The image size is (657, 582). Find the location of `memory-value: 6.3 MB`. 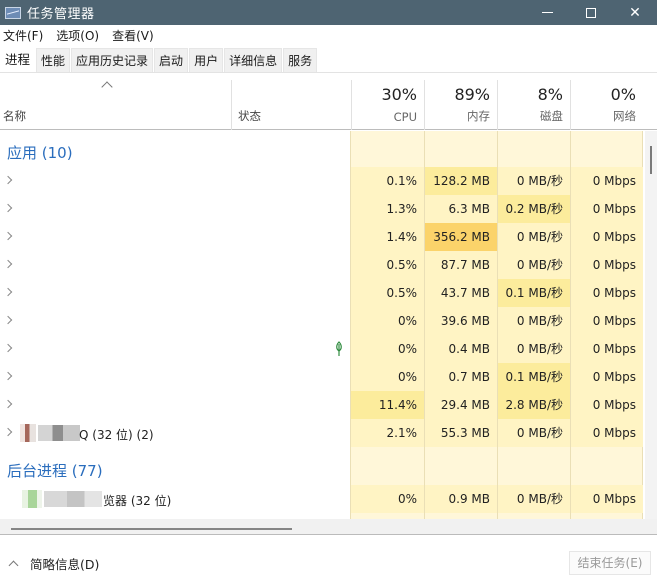

memory-value: 6.3 MB is located at coordinates (460, 209).